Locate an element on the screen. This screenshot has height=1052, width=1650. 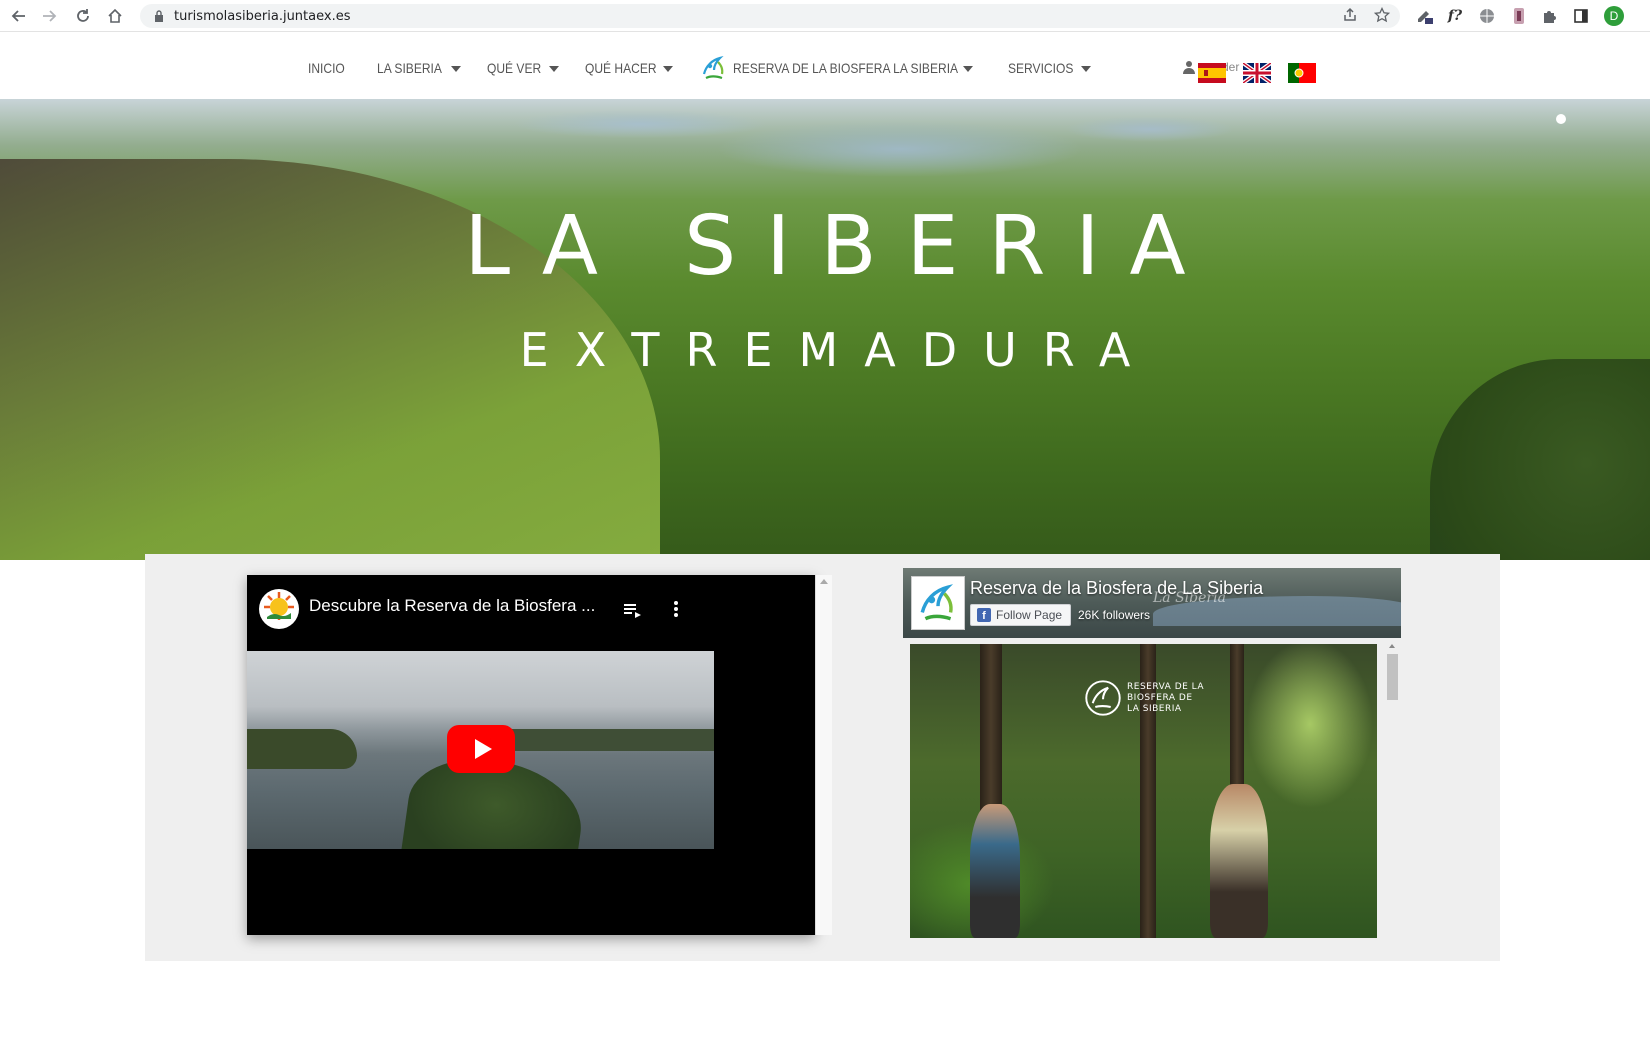
user-icon is located at coordinates (1189, 67).